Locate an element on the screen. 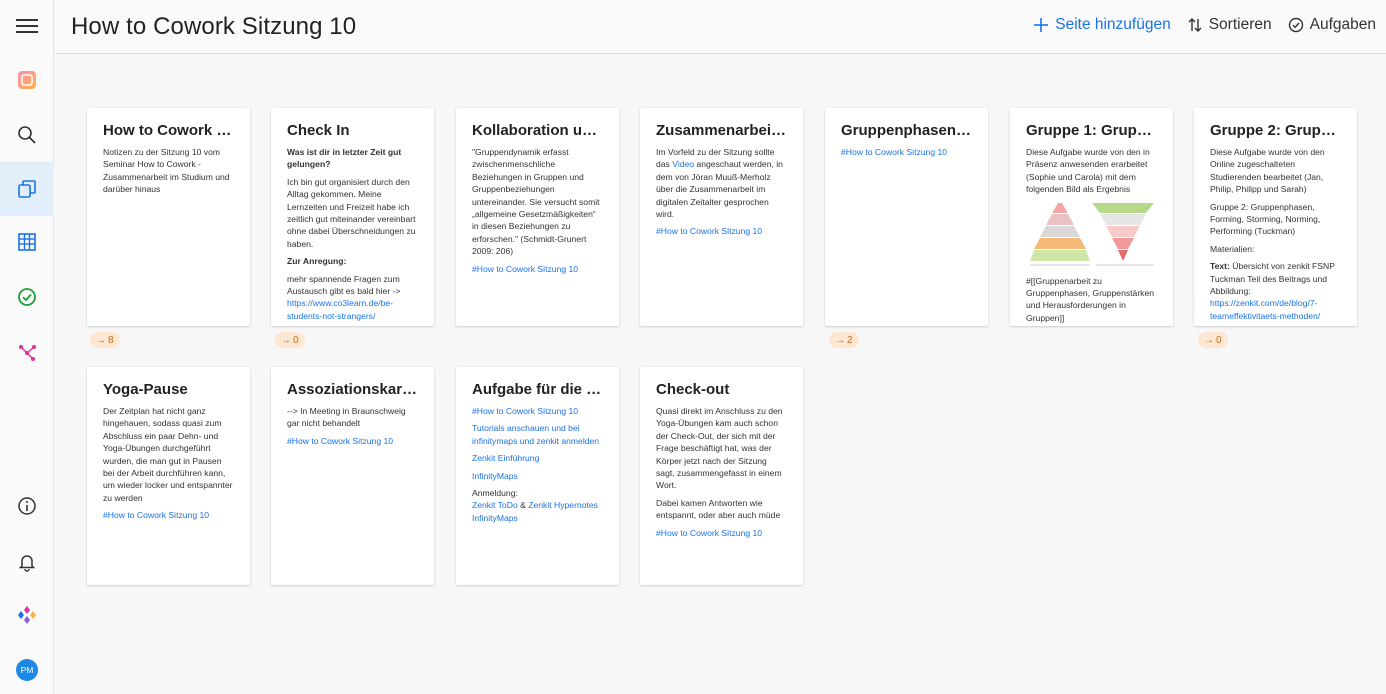 The image size is (1386, 694). sort-button: Sortieren is located at coordinates (1229, 25).